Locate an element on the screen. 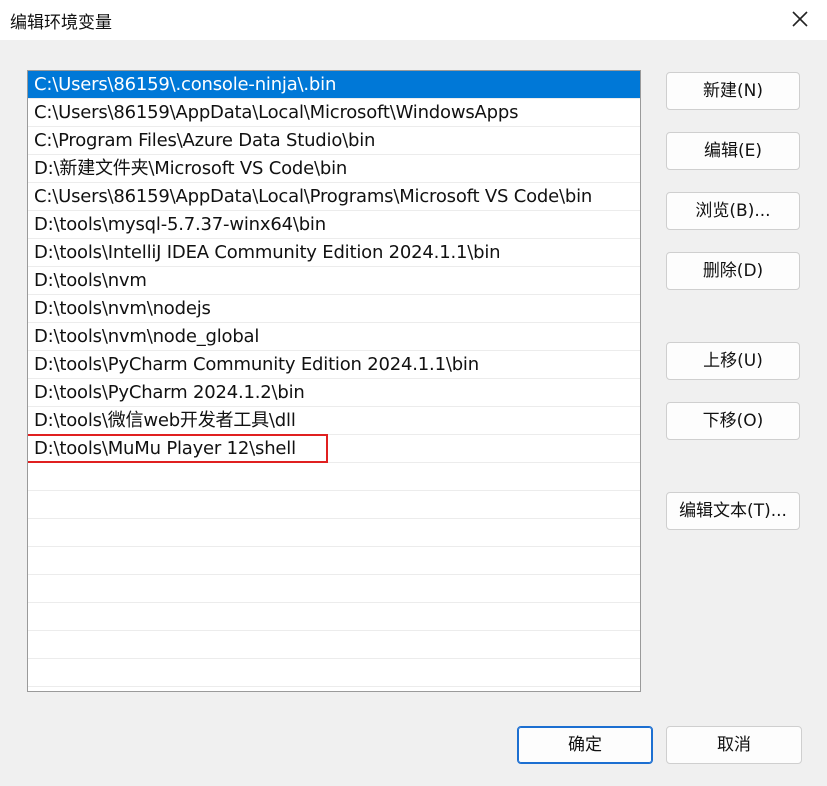 The image size is (827, 786). close-icon is located at coordinates (800, 19).